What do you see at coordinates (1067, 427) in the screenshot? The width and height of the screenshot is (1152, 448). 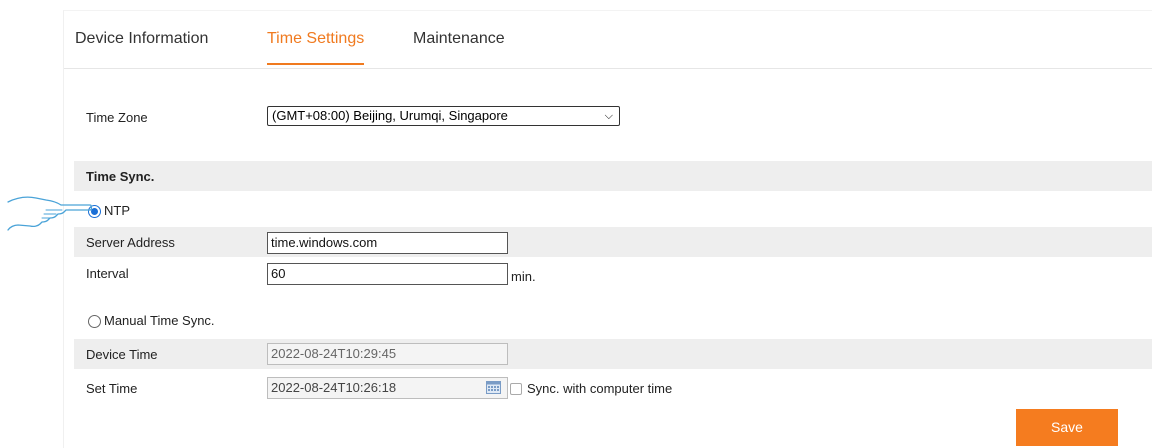 I see `save-button: Save` at bounding box center [1067, 427].